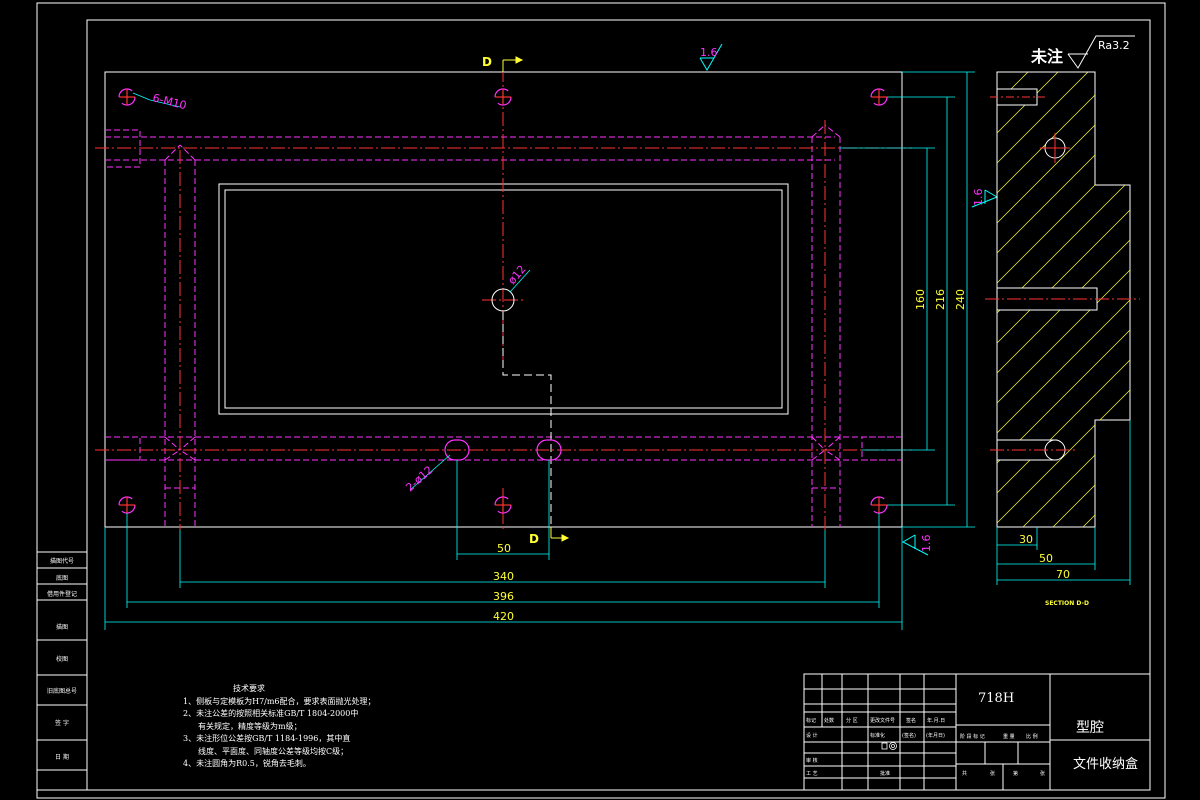 Image resolution: width=1200 pixels, height=800 pixels. Describe the element at coordinates (996, 698) in the screenshot. I see `material-label: 718H` at that location.